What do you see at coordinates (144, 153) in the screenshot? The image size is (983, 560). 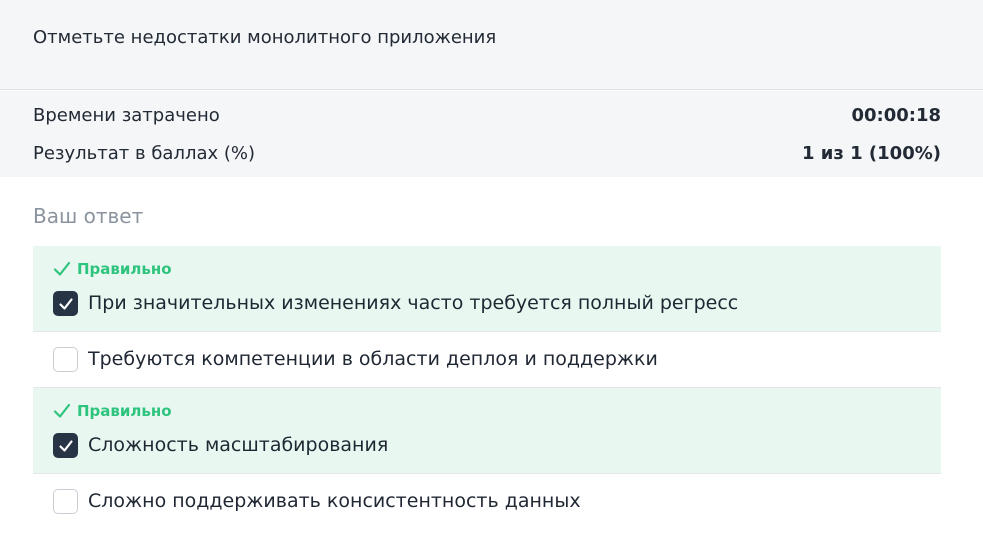 I see `score-label: Результат в баллах (%)` at bounding box center [144, 153].